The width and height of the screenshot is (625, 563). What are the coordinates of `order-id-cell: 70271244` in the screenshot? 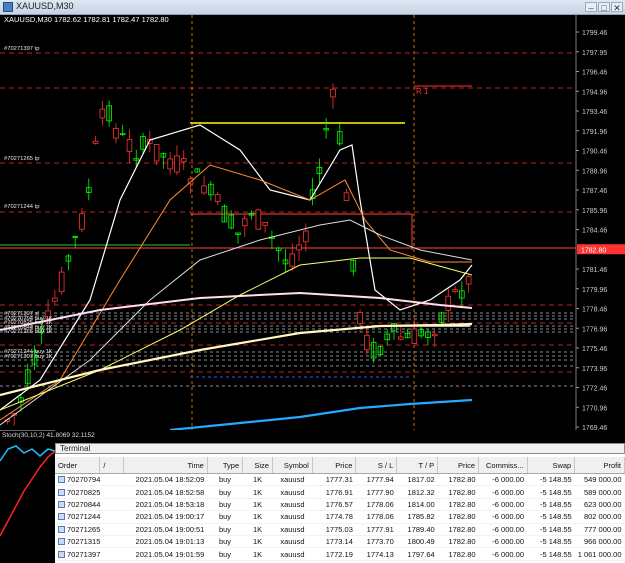 It's located at (89, 517).